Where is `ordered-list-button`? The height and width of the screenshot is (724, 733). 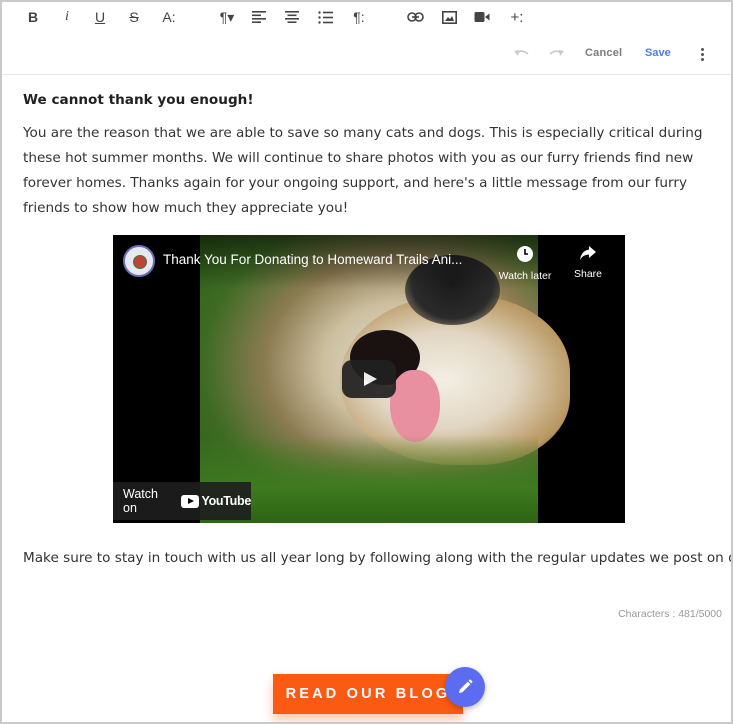 ordered-list-button is located at coordinates (325, 17).